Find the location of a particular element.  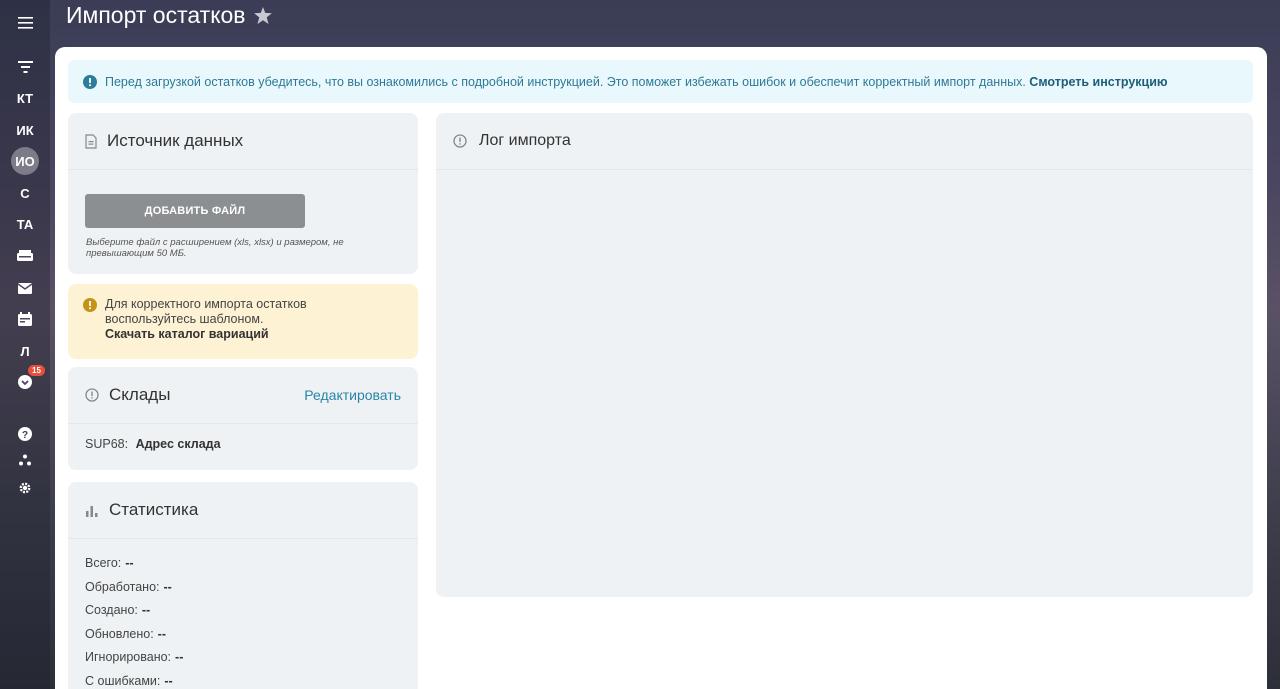

menu-icon is located at coordinates (25, 23).